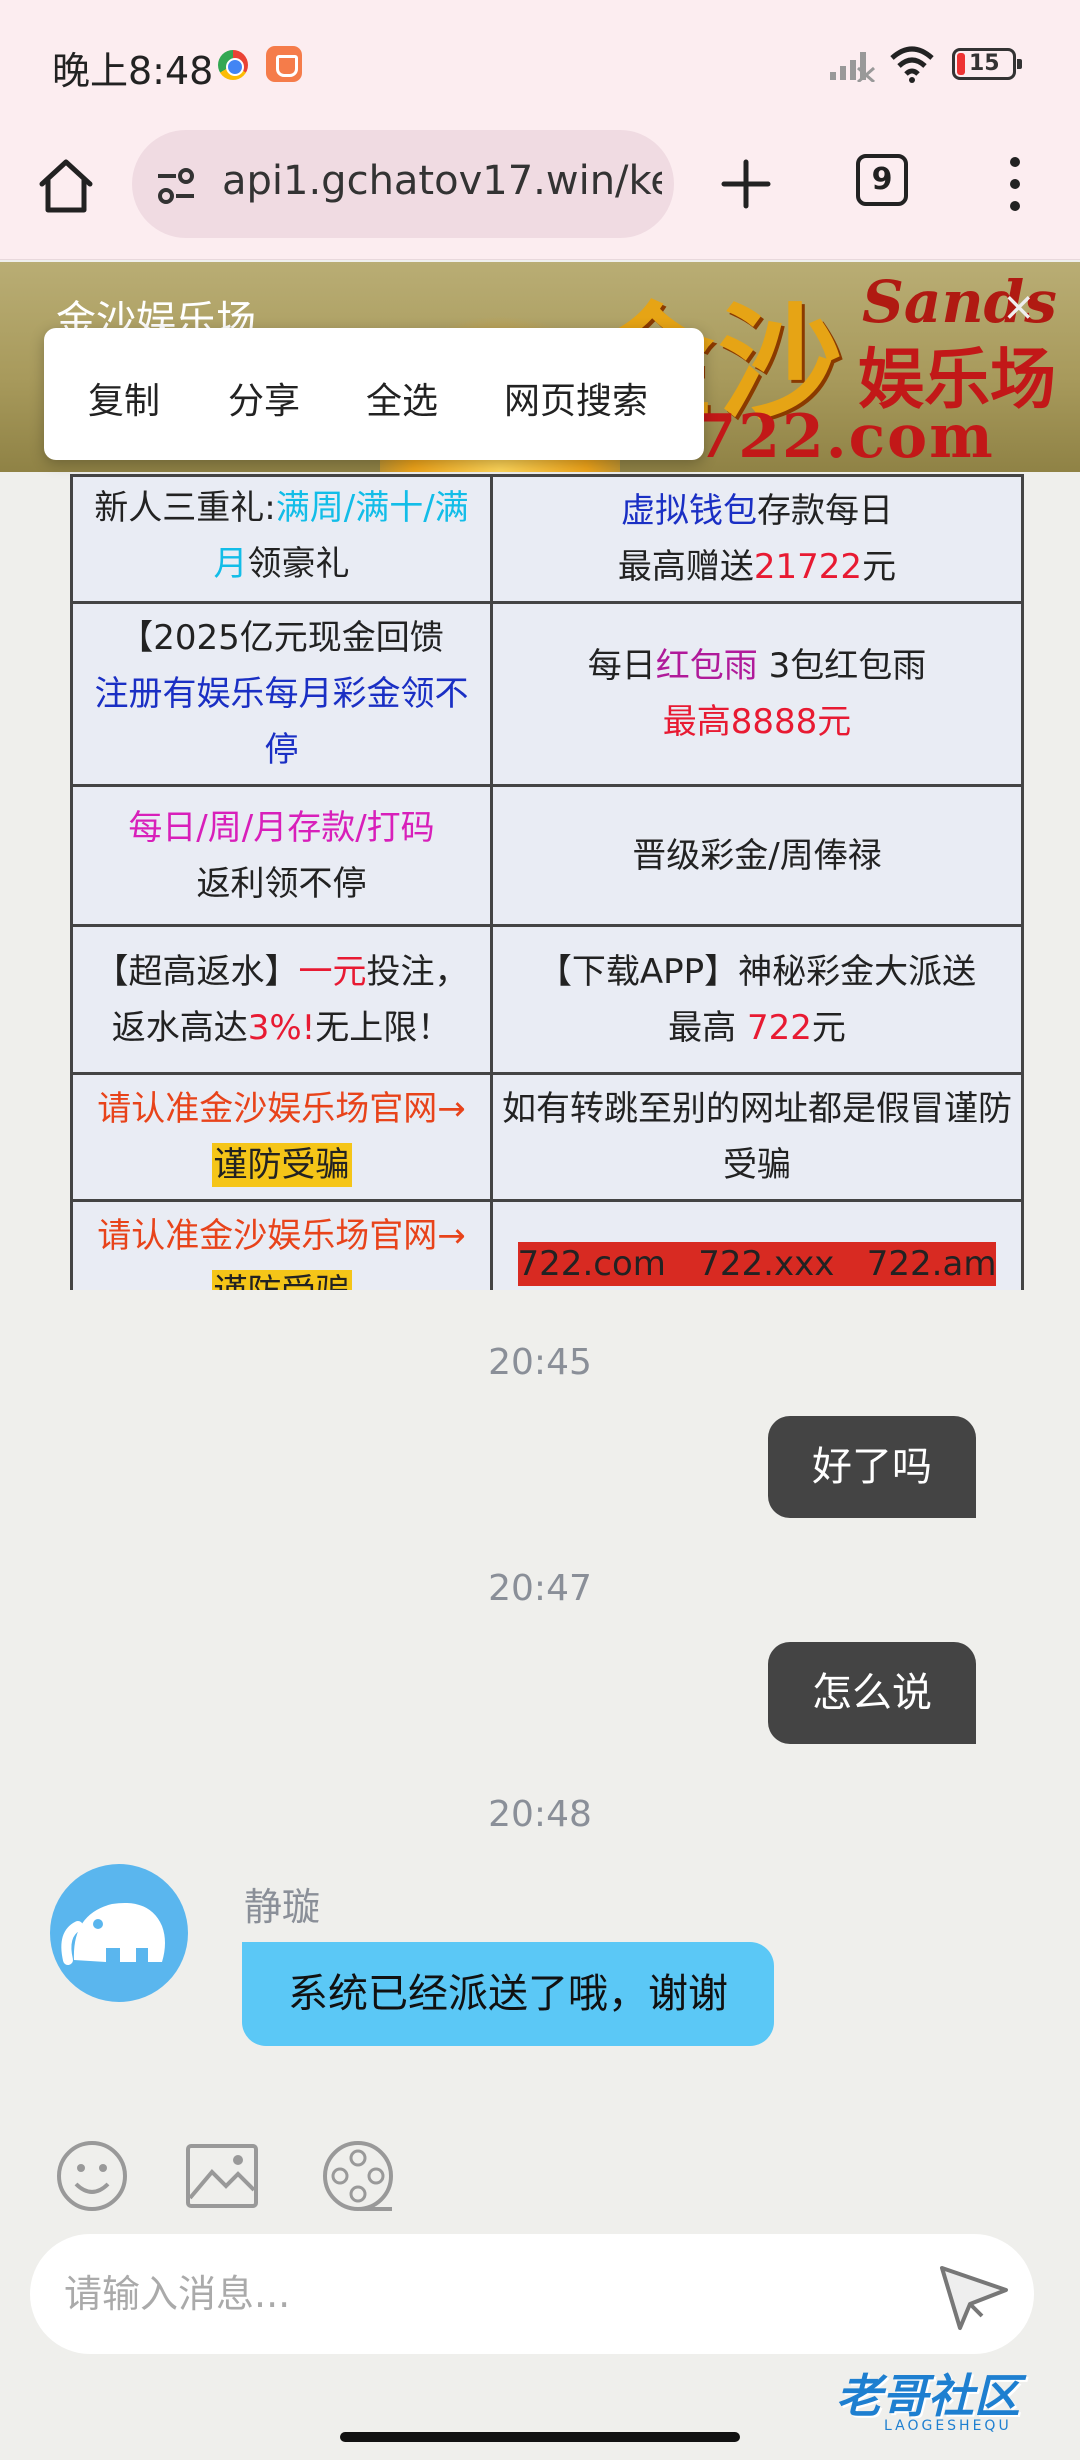  I want to click on promo-text: 领豪礼, so click(298, 564).